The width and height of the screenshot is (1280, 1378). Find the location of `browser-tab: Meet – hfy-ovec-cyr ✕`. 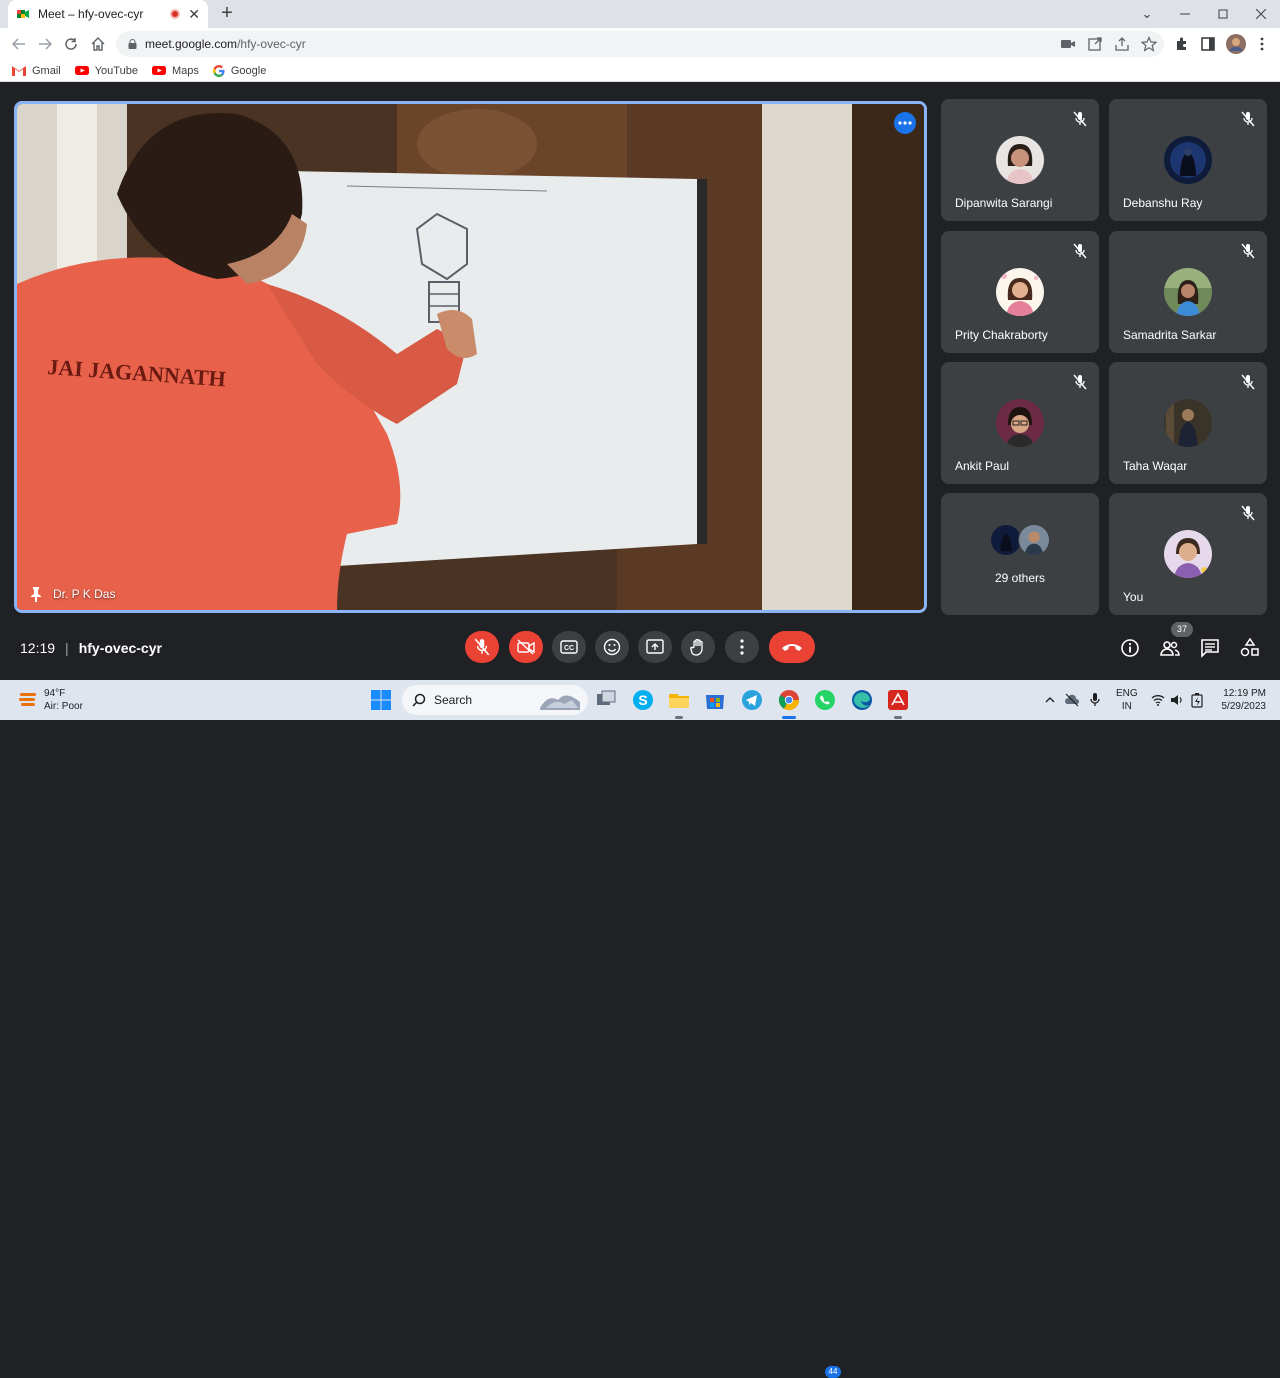

browser-tab: Meet – hfy-ovec-cyr ✕ is located at coordinates (108, 14).